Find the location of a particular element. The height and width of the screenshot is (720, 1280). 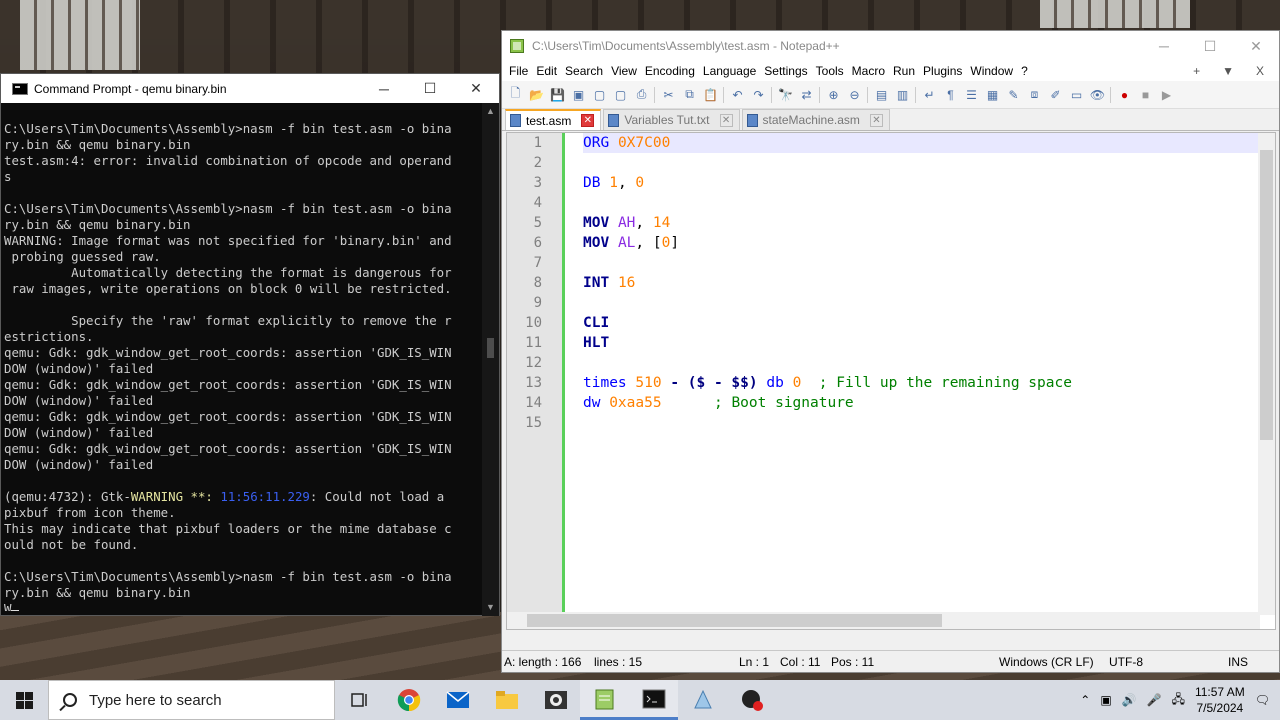

menu-language: Language is located at coordinates (732, 71).